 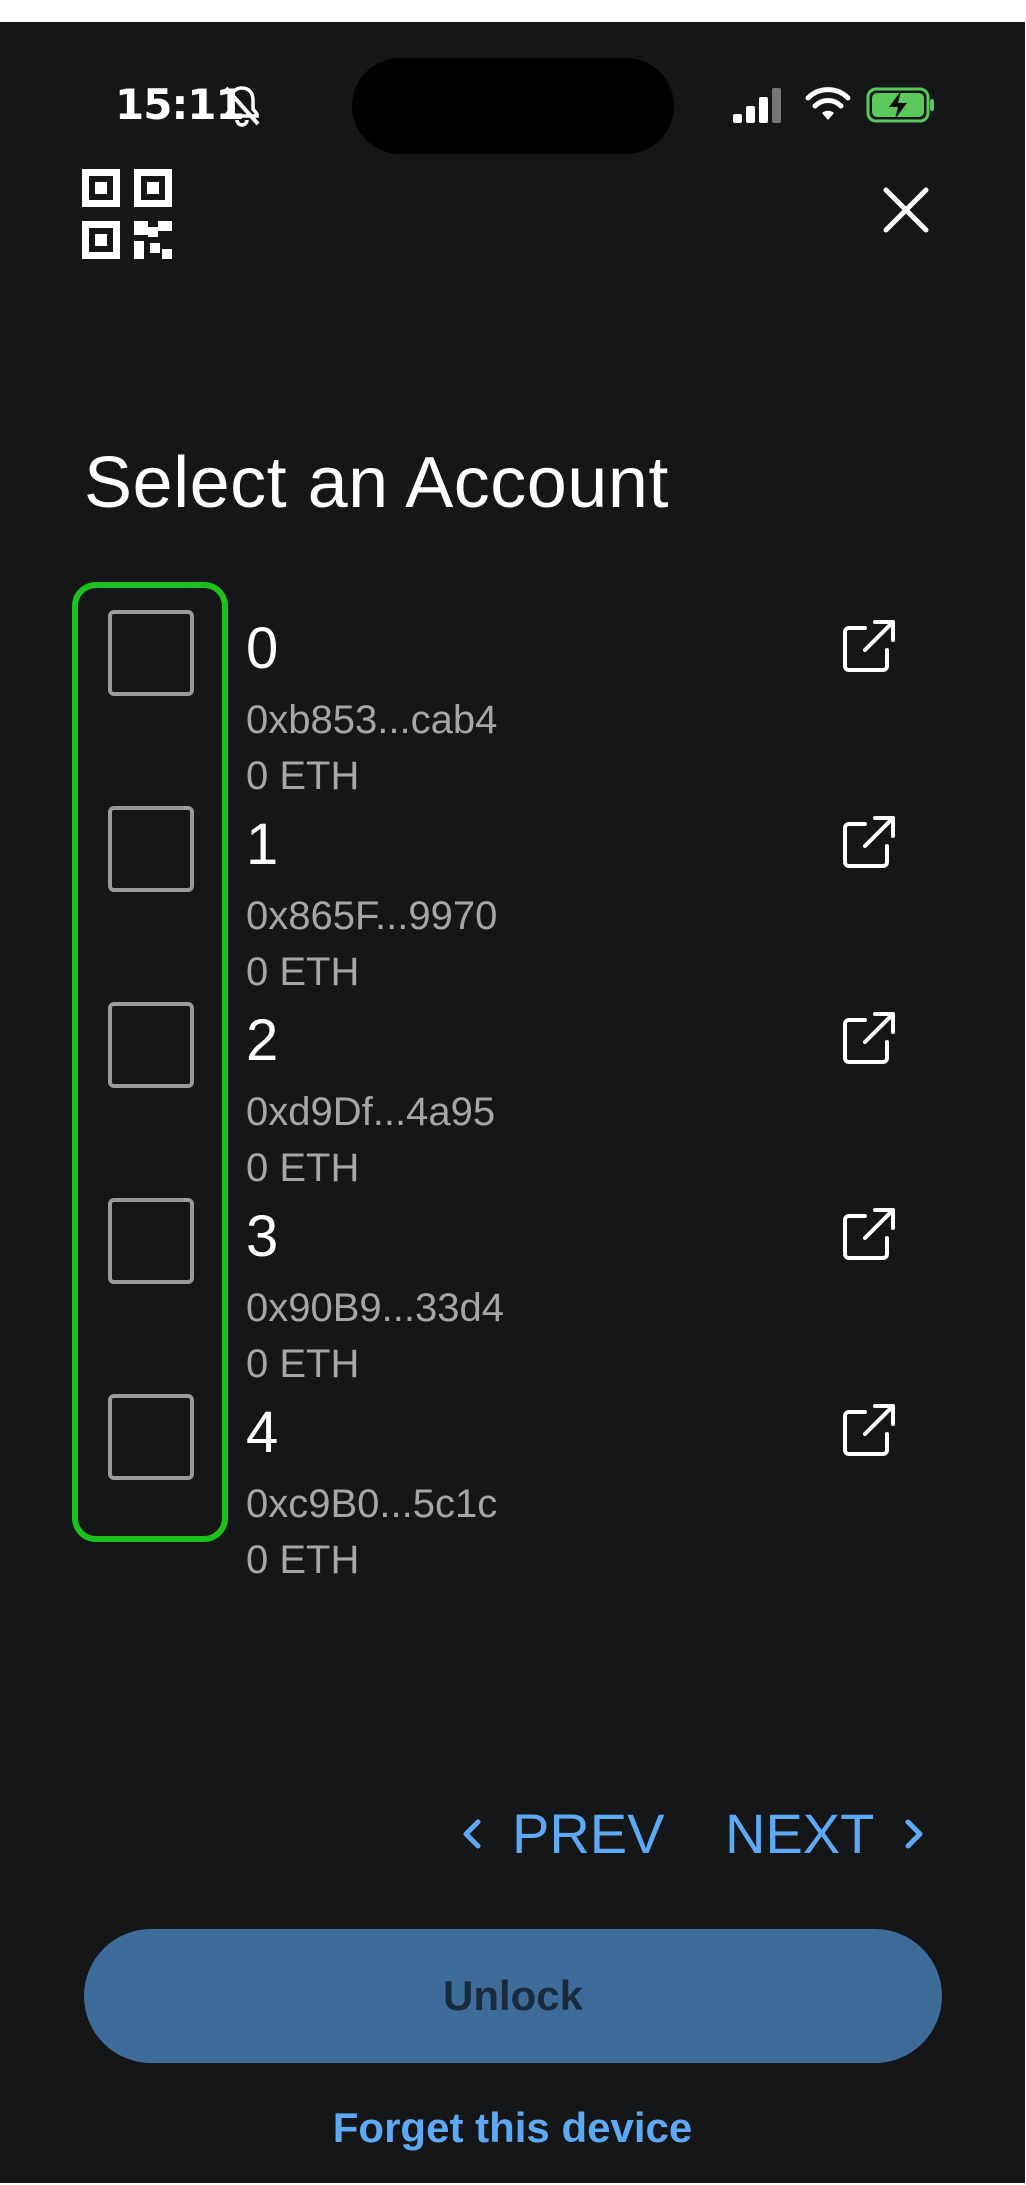 I want to click on account-address: 0xd9Df...4a95, so click(x=371, y=1112).